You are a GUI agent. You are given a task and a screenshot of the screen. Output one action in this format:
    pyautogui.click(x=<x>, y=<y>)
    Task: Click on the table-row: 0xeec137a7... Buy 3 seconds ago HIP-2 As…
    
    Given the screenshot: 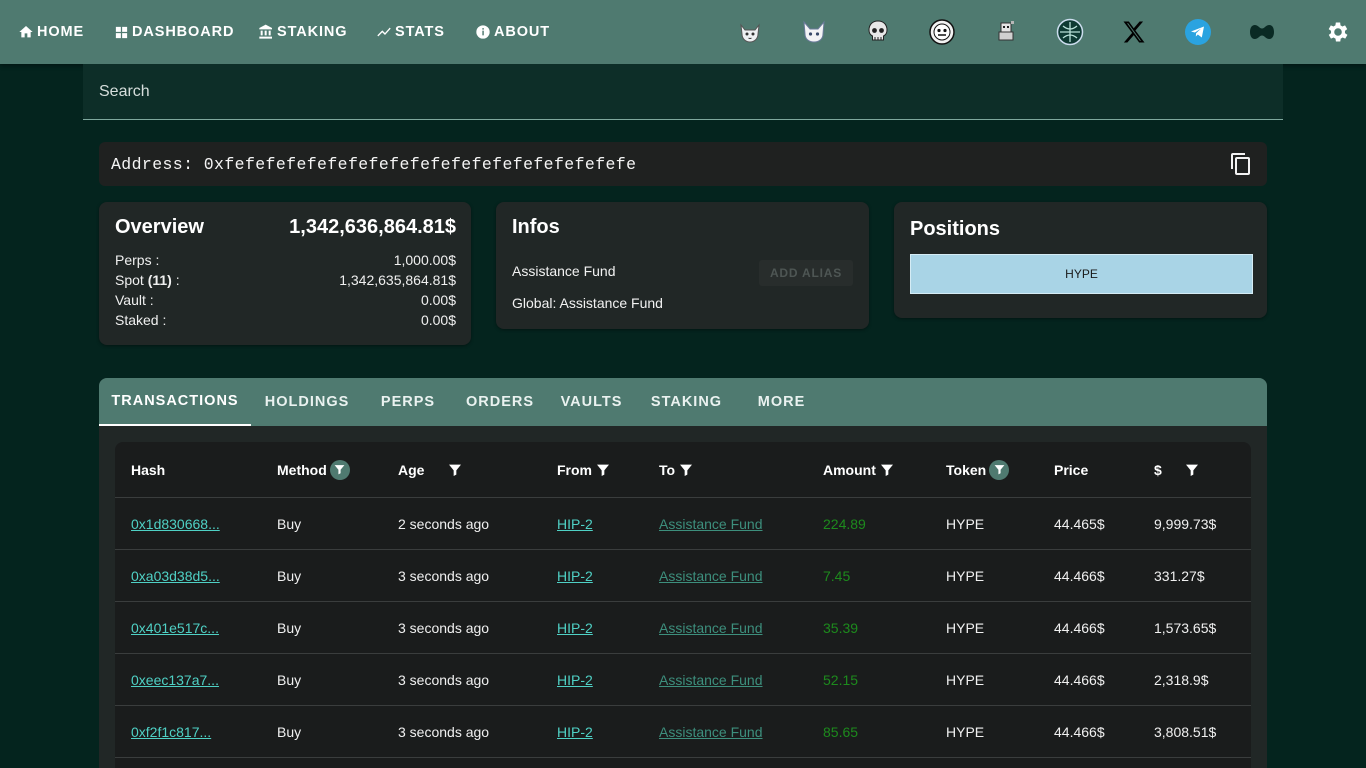 What is the action you would take?
    pyautogui.click(x=683, y=680)
    